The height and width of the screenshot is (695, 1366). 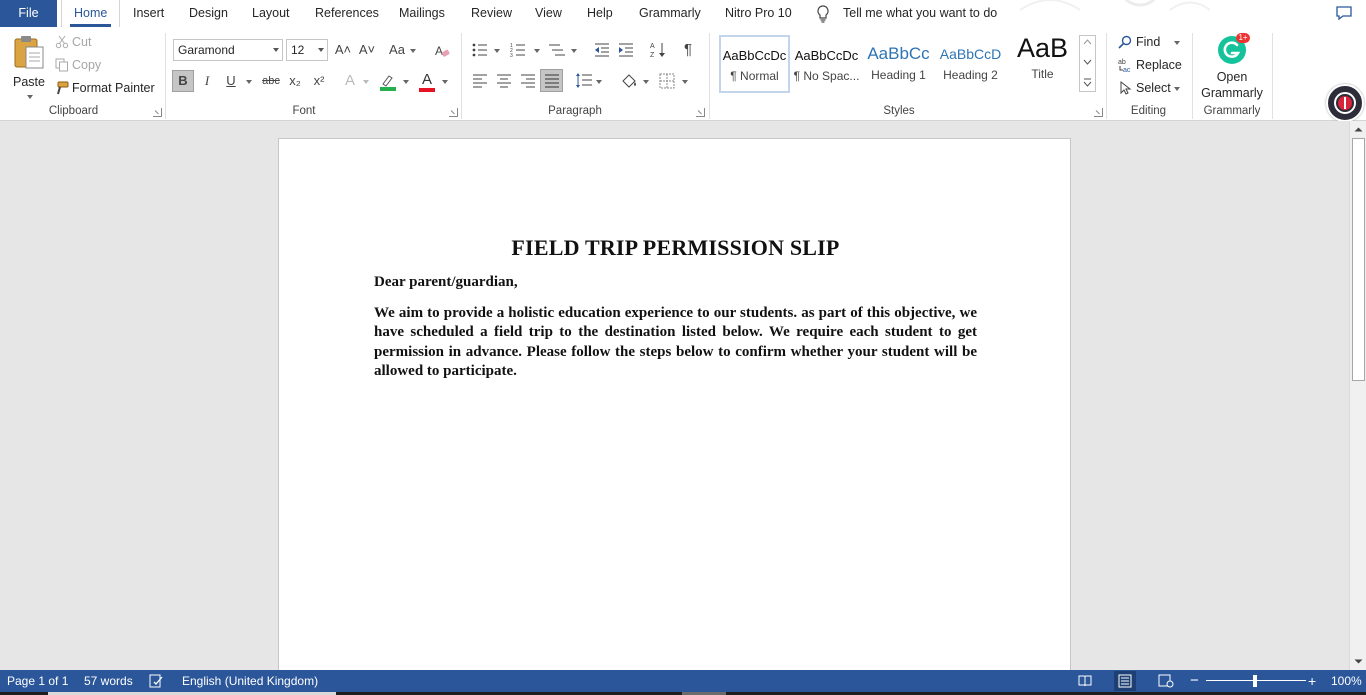 I want to click on superscript-button: x², so click(x=319, y=81).